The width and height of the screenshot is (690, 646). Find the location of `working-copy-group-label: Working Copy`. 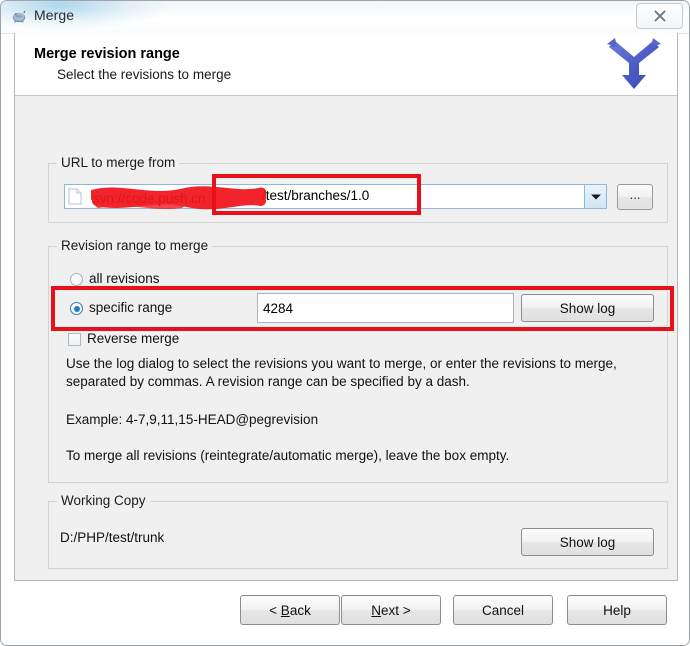

working-copy-group-label: Working Copy is located at coordinates (103, 500).